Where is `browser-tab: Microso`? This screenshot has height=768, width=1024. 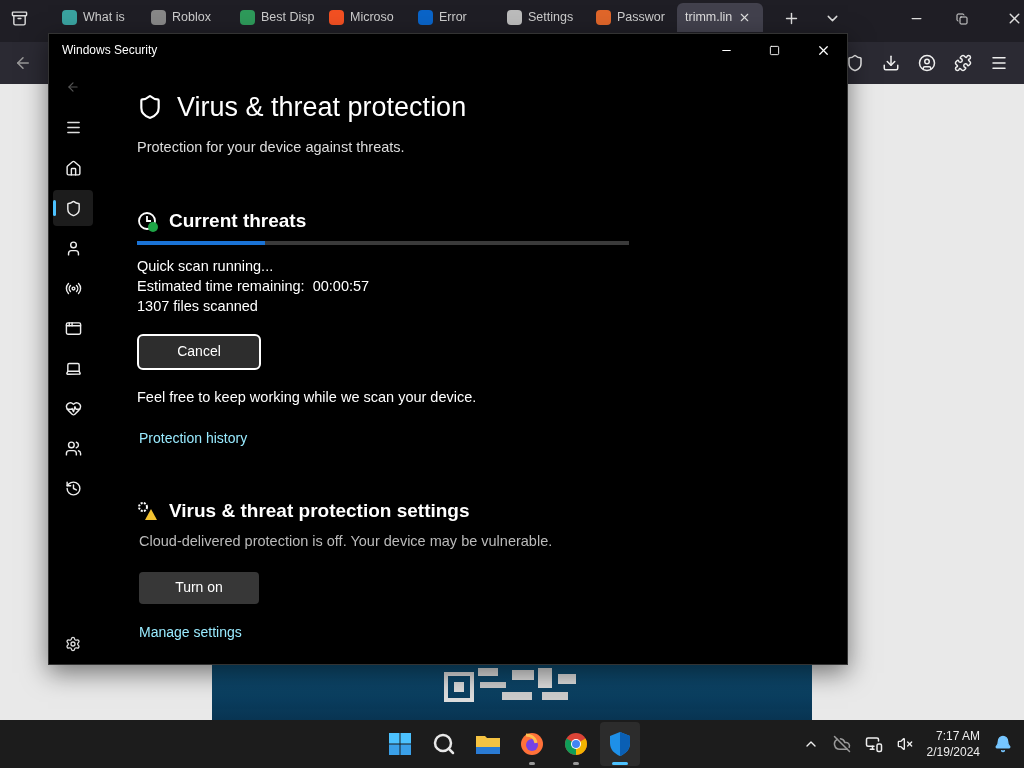
browser-tab: Microso is located at coordinates (365, 17).